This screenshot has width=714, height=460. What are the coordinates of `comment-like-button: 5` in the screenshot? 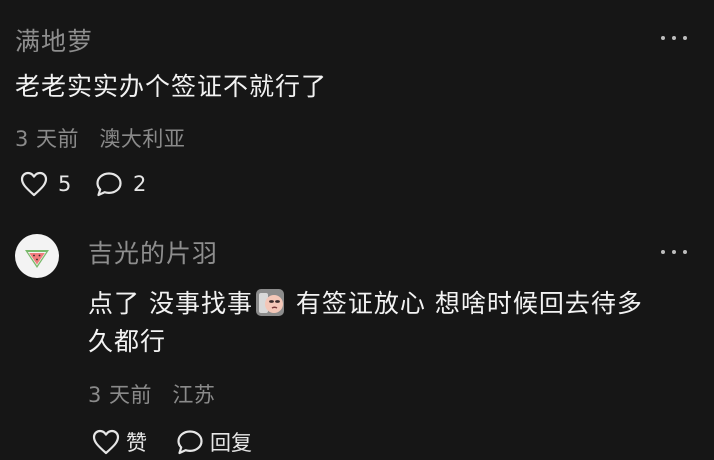 It's located at (45, 184).